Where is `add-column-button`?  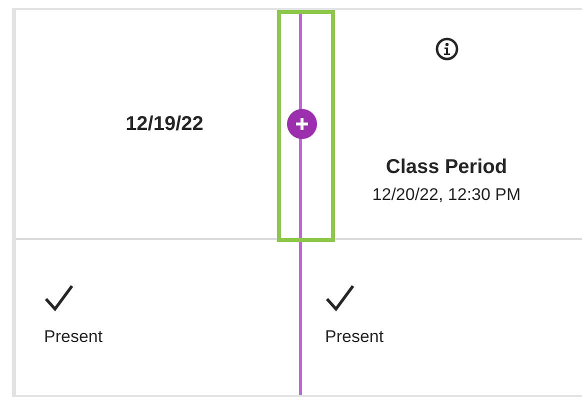
add-column-button is located at coordinates (302, 124).